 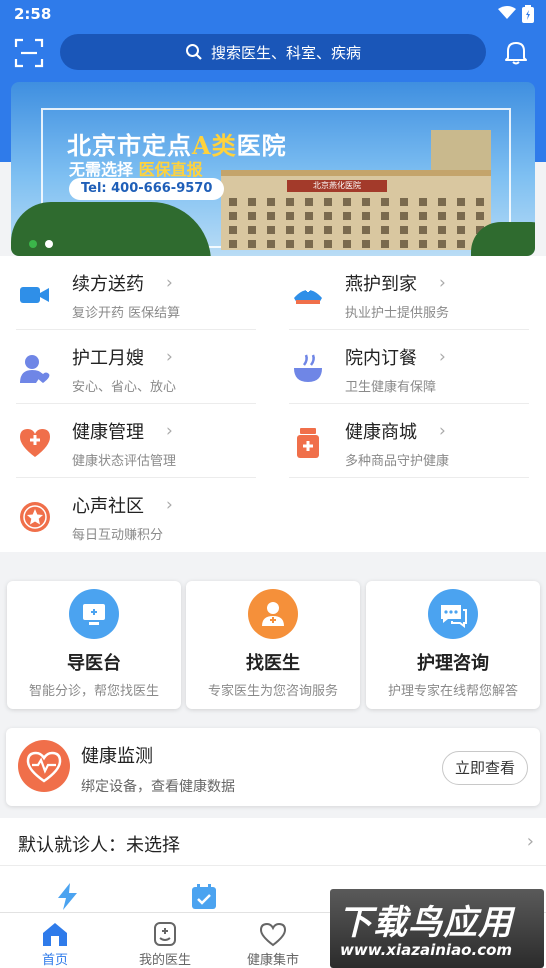 I want to click on chat-icon, so click(x=454, y=616).